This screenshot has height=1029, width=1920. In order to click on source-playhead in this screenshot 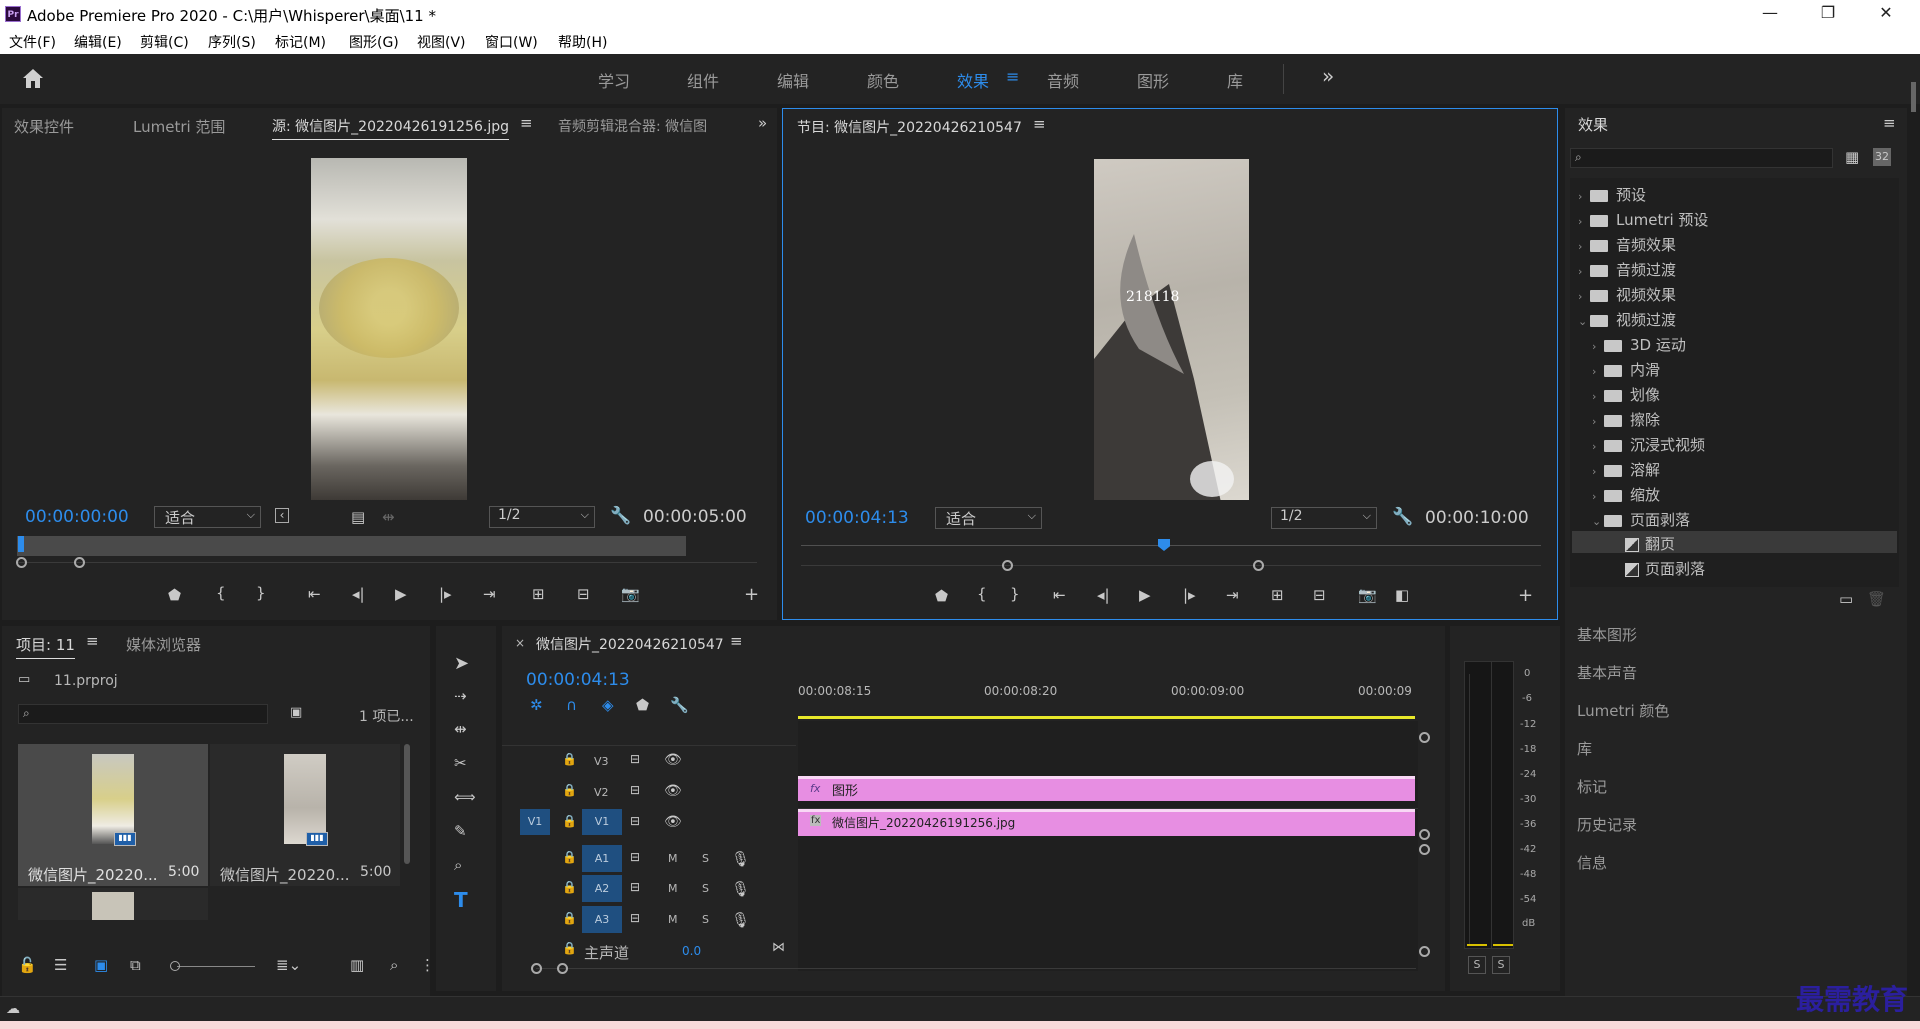, I will do `click(21, 544)`.